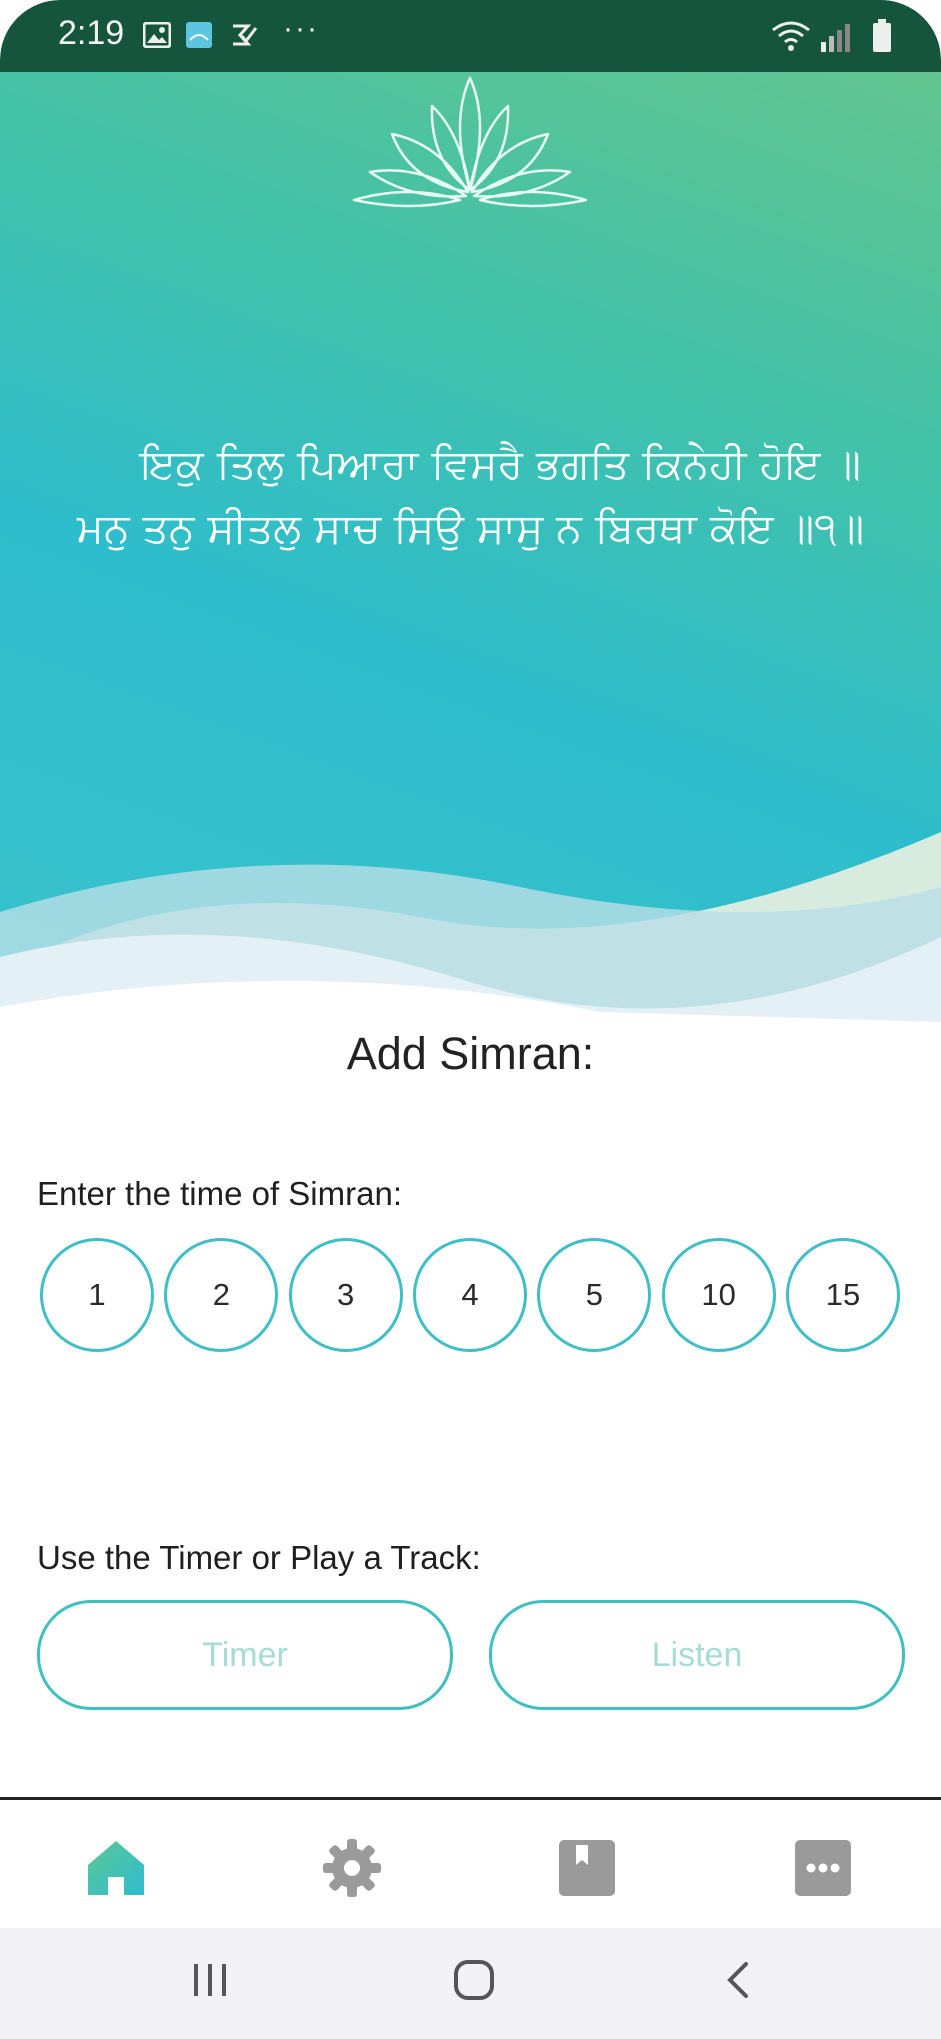 The height and width of the screenshot is (2039, 941). Describe the element at coordinates (837, 36) in the screenshot. I see `signal-icon` at that location.